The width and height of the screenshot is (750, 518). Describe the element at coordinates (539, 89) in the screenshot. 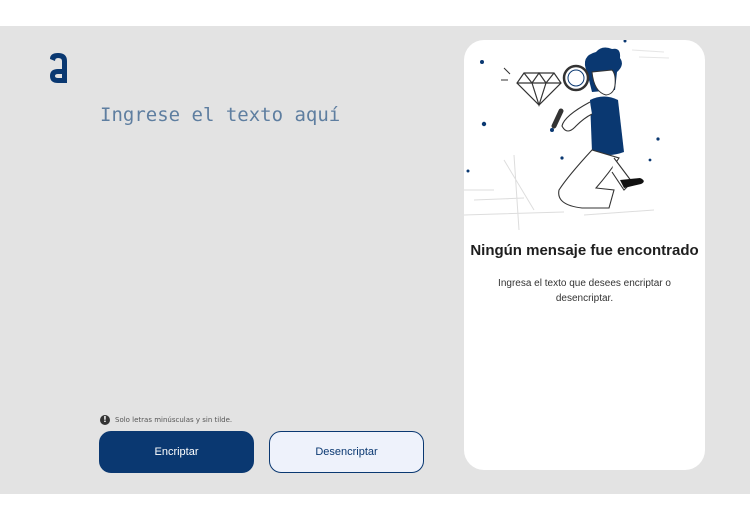

I see `diamond-icon` at that location.